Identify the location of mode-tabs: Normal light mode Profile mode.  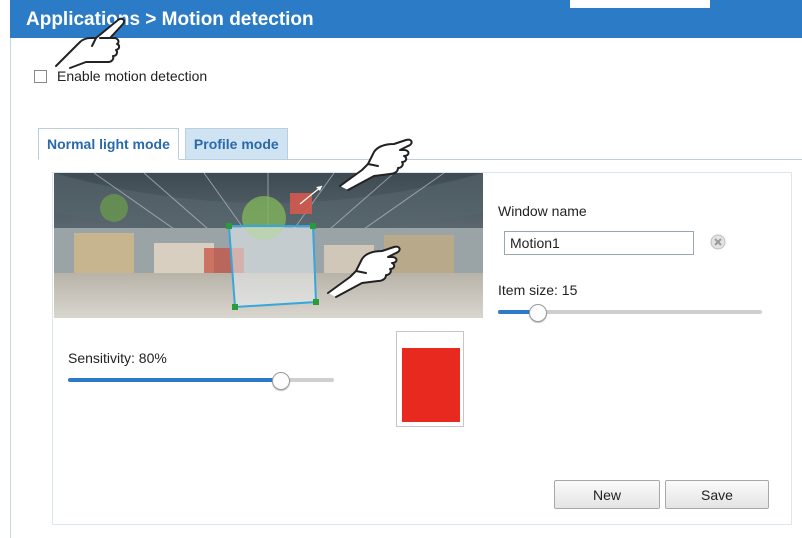
(163, 144).